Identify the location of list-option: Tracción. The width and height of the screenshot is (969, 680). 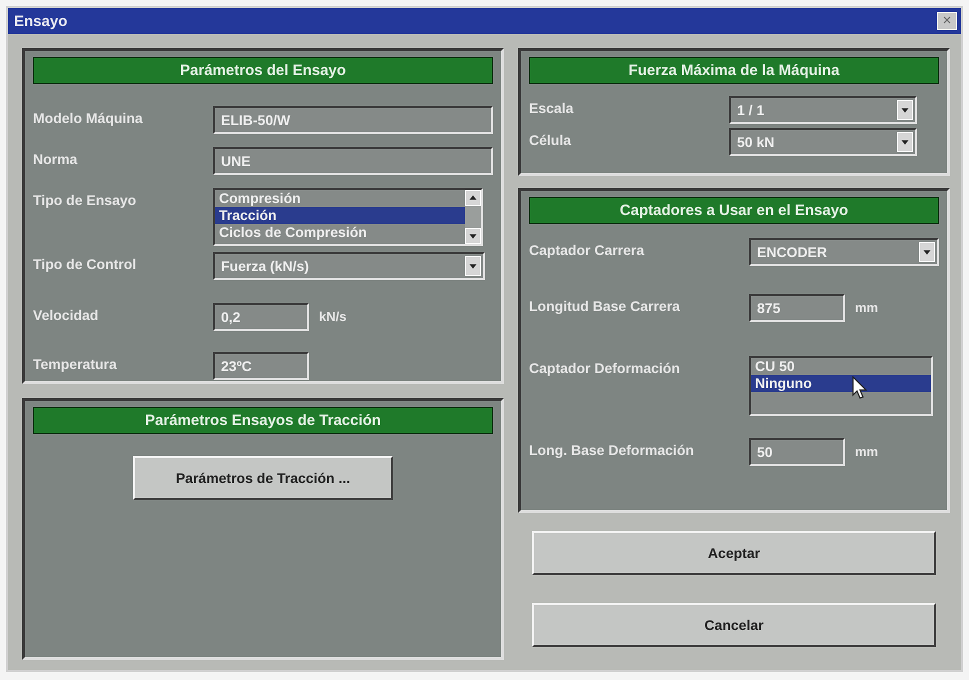
(340, 215).